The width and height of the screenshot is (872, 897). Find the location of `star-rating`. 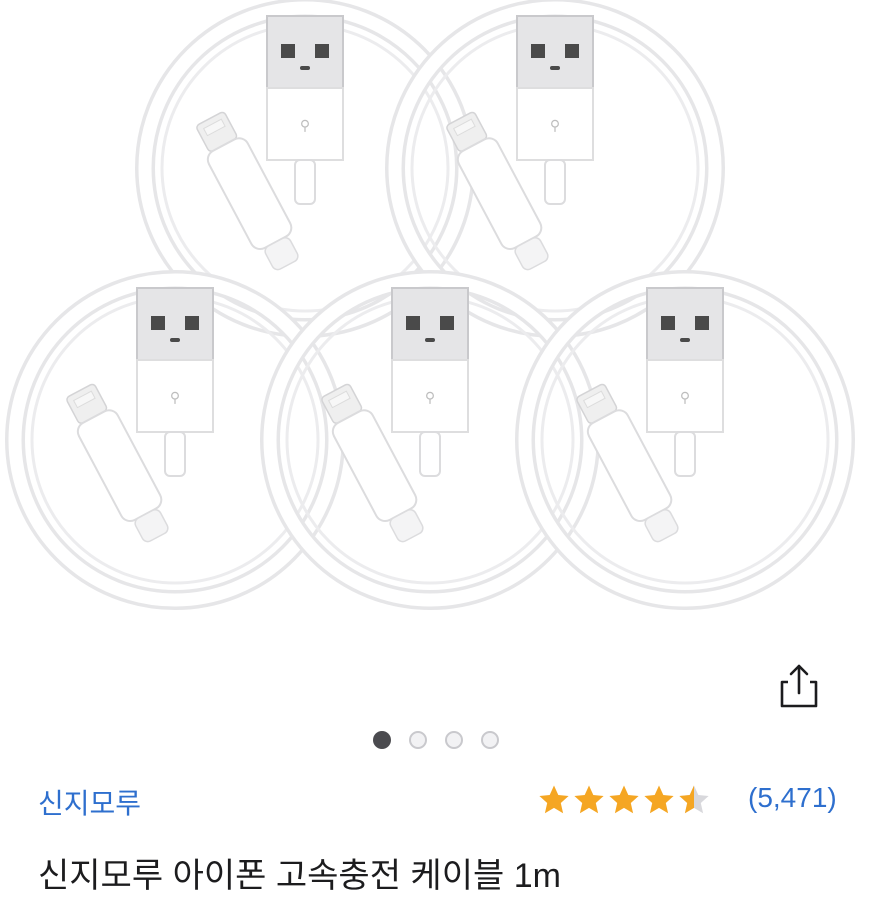

star-rating is located at coordinates (638, 800).